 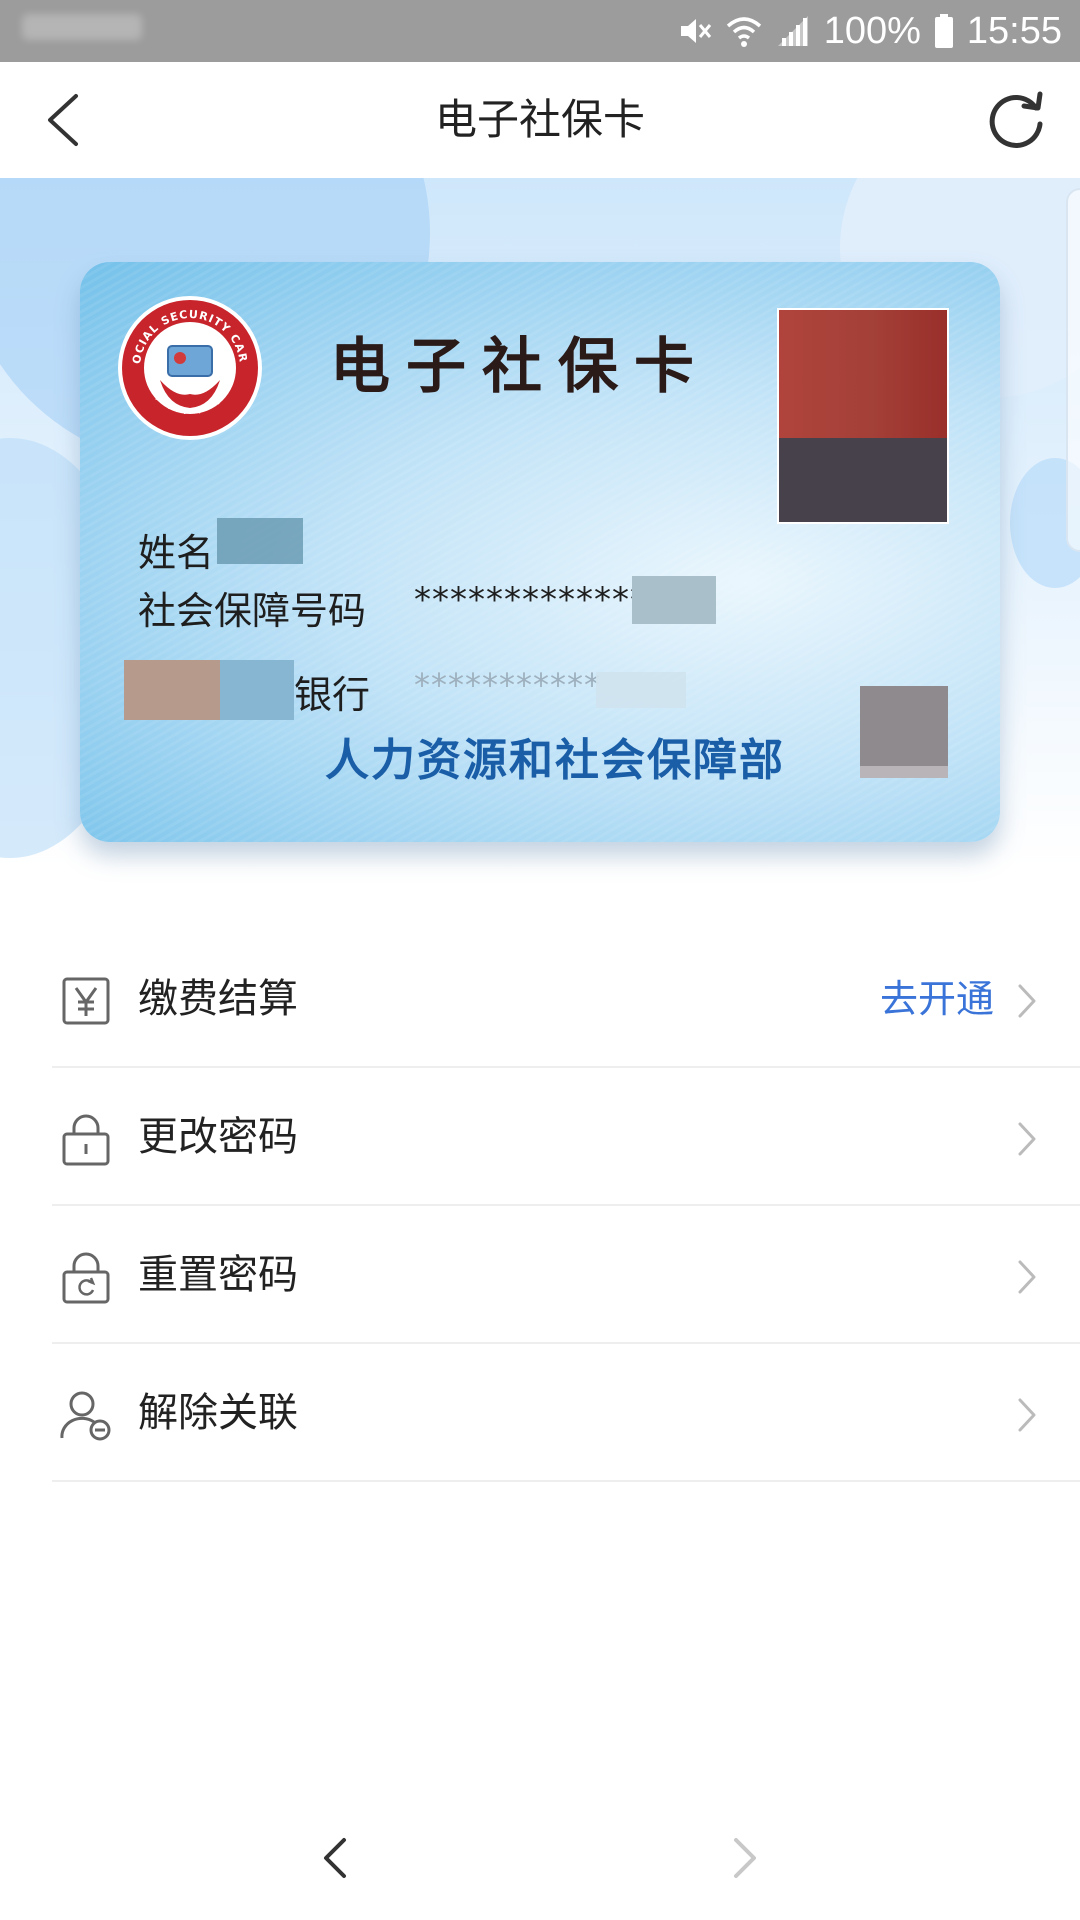 I want to click on bottom-navigation, so click(x=540, y=1860).